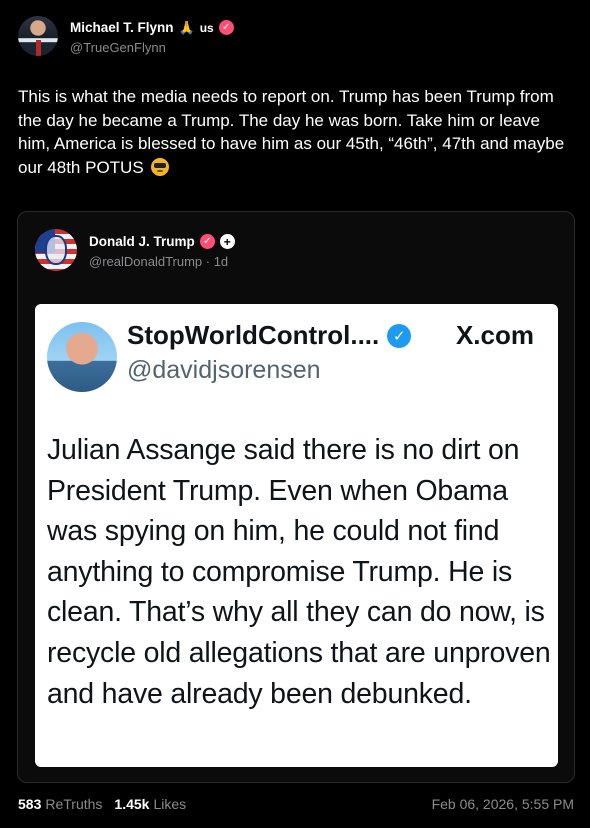 Image resolution: width=590 pixels, height=828 pixels. I want to click on quoted-avatar, so click(56, 250).